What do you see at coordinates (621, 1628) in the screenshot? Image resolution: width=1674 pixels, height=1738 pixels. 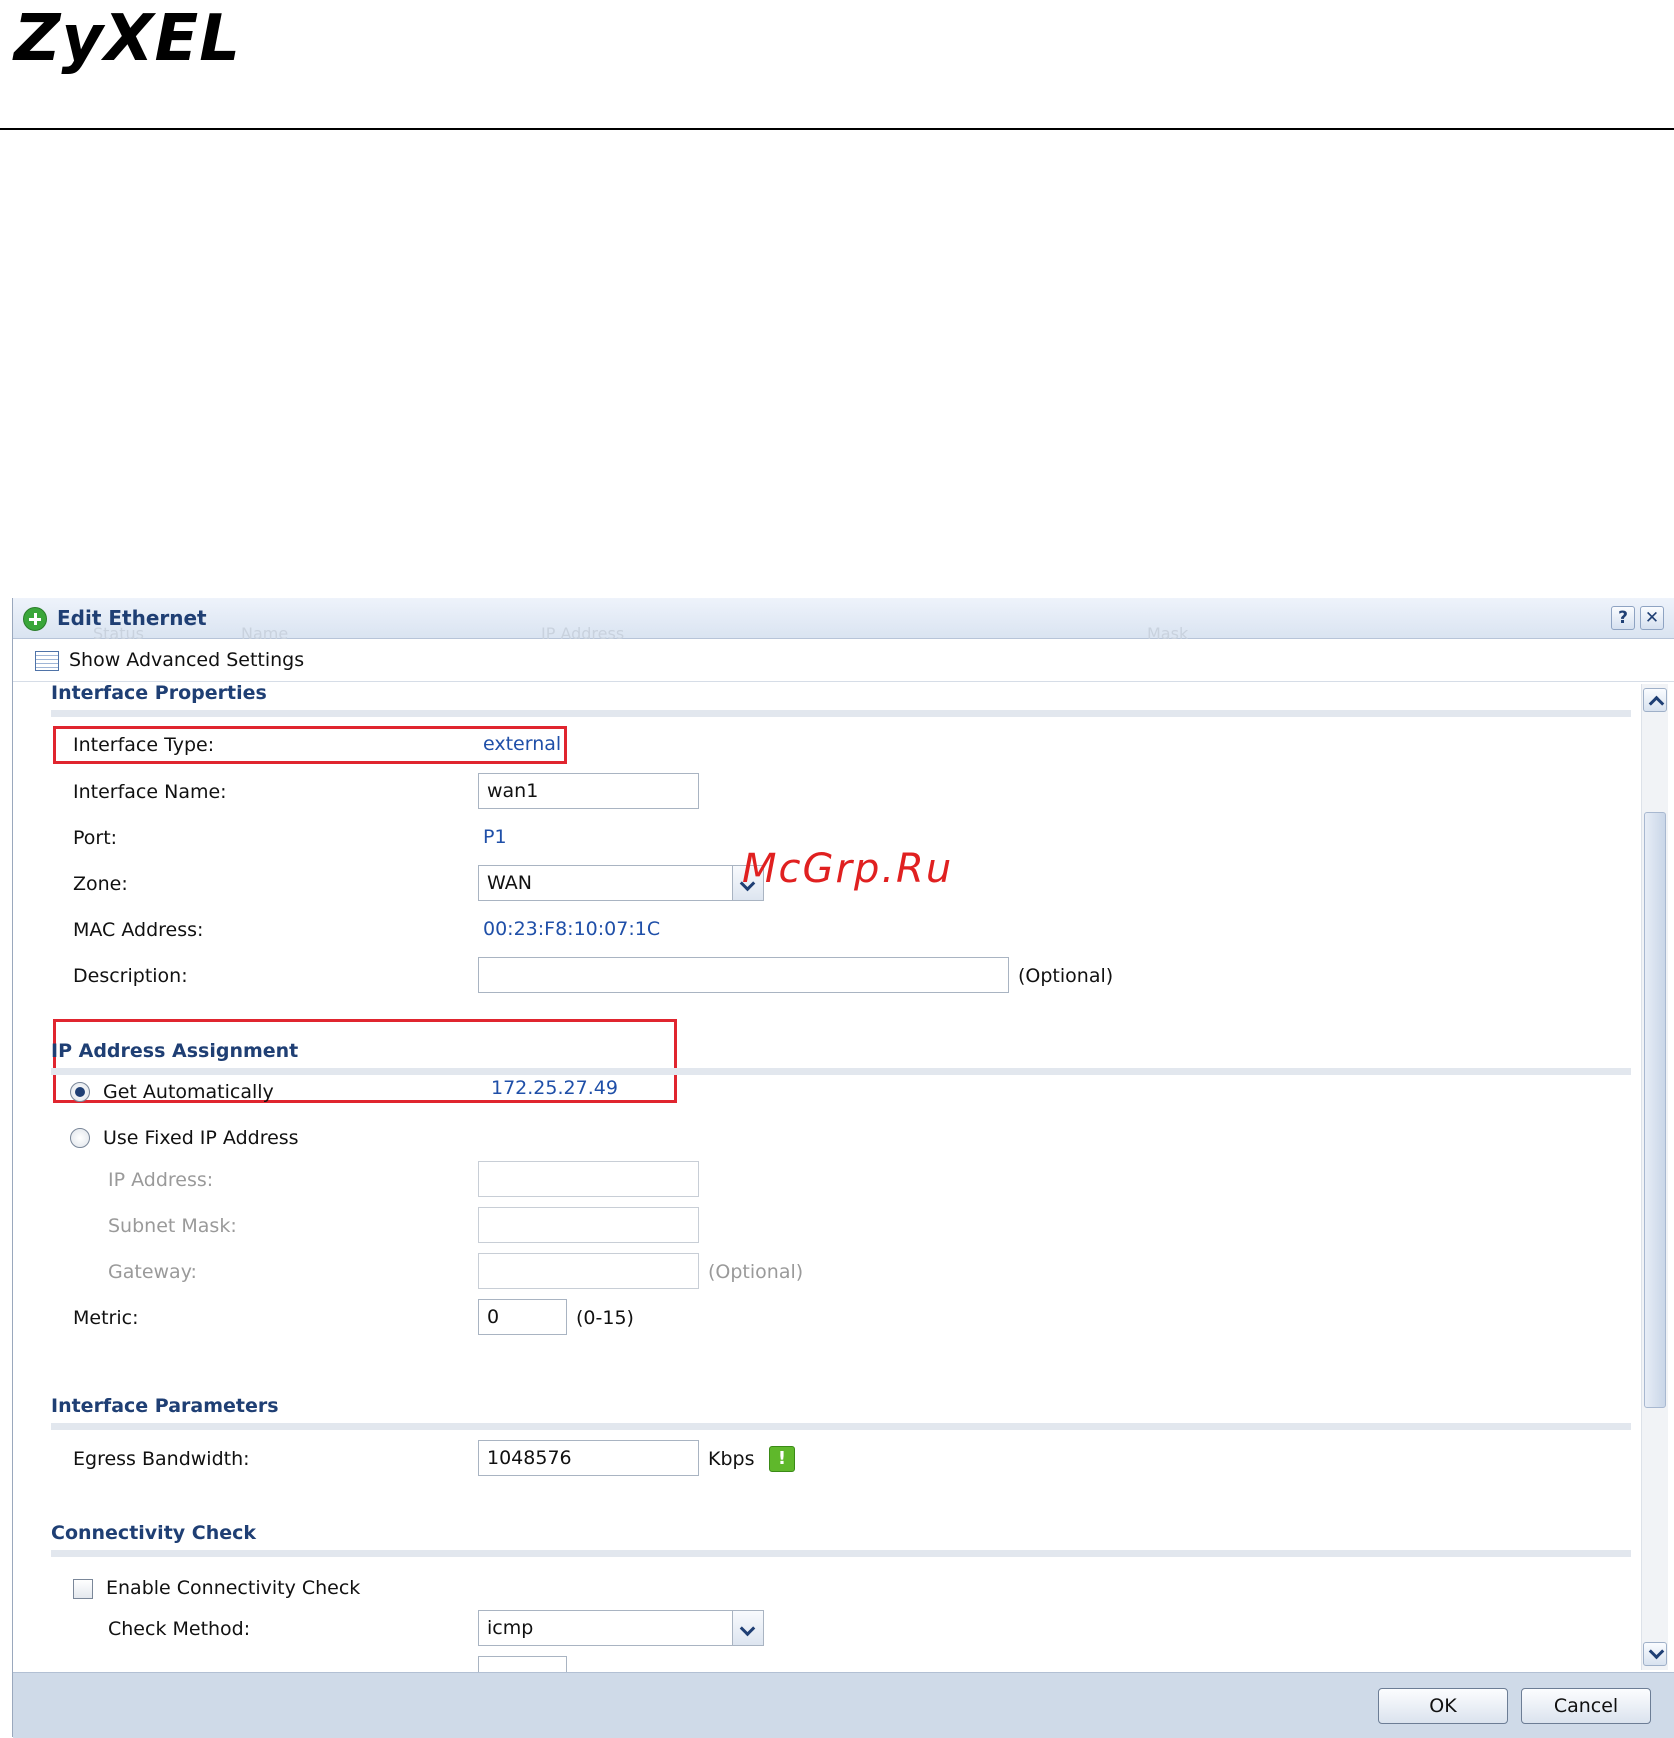 I see `check-method-select: icmp` at bounding box center [621, 1628].